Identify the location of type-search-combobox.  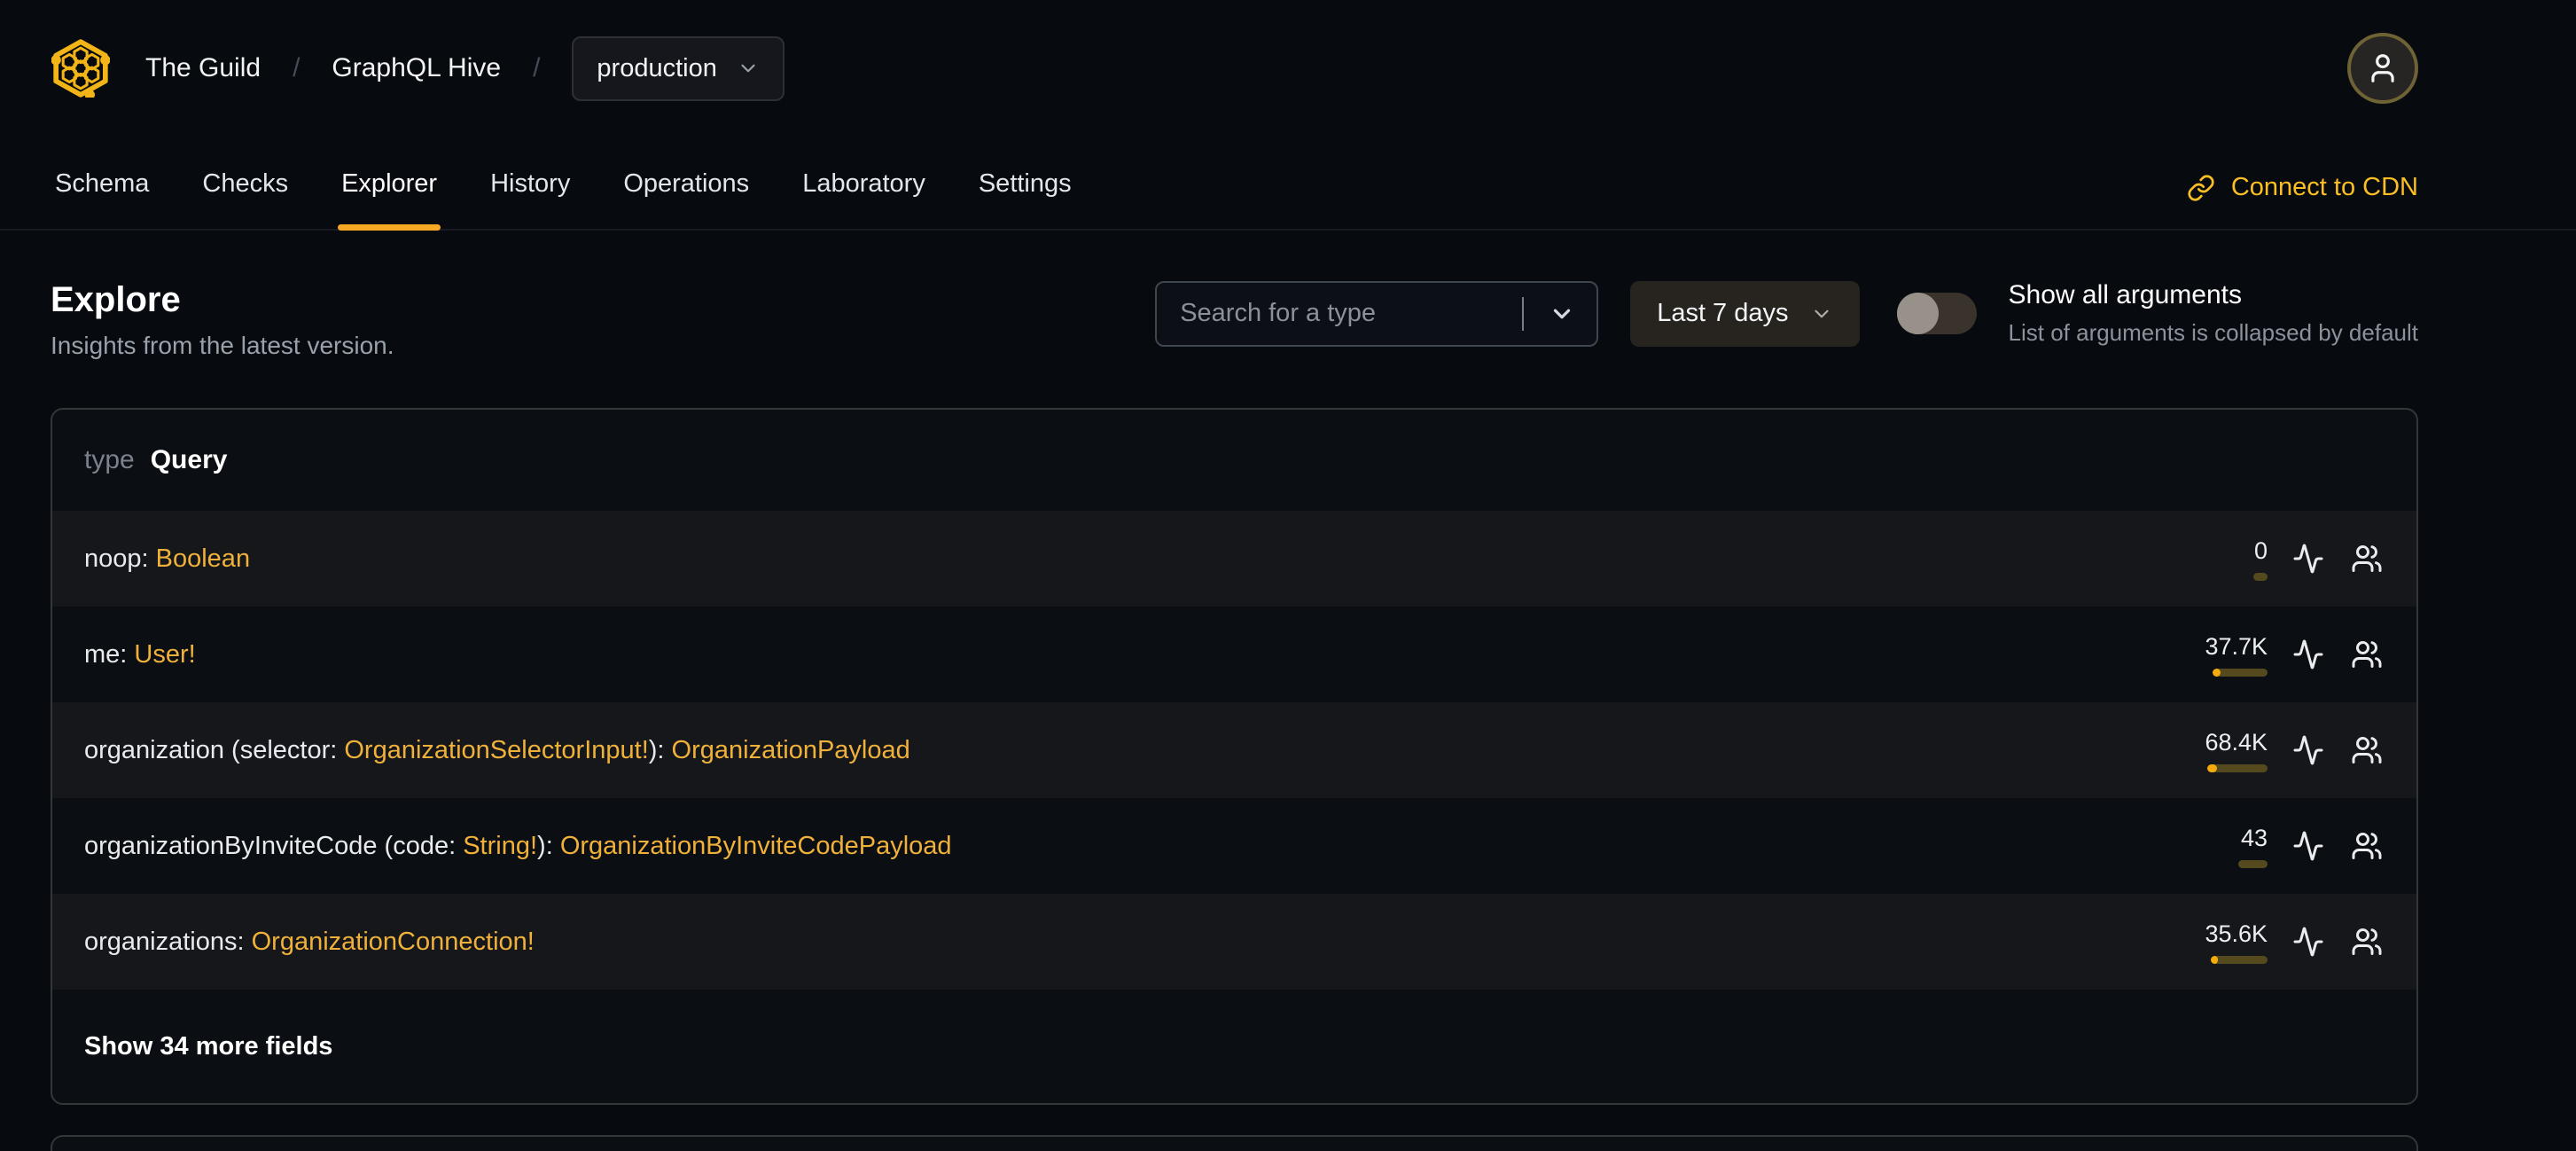
(1383, 313).